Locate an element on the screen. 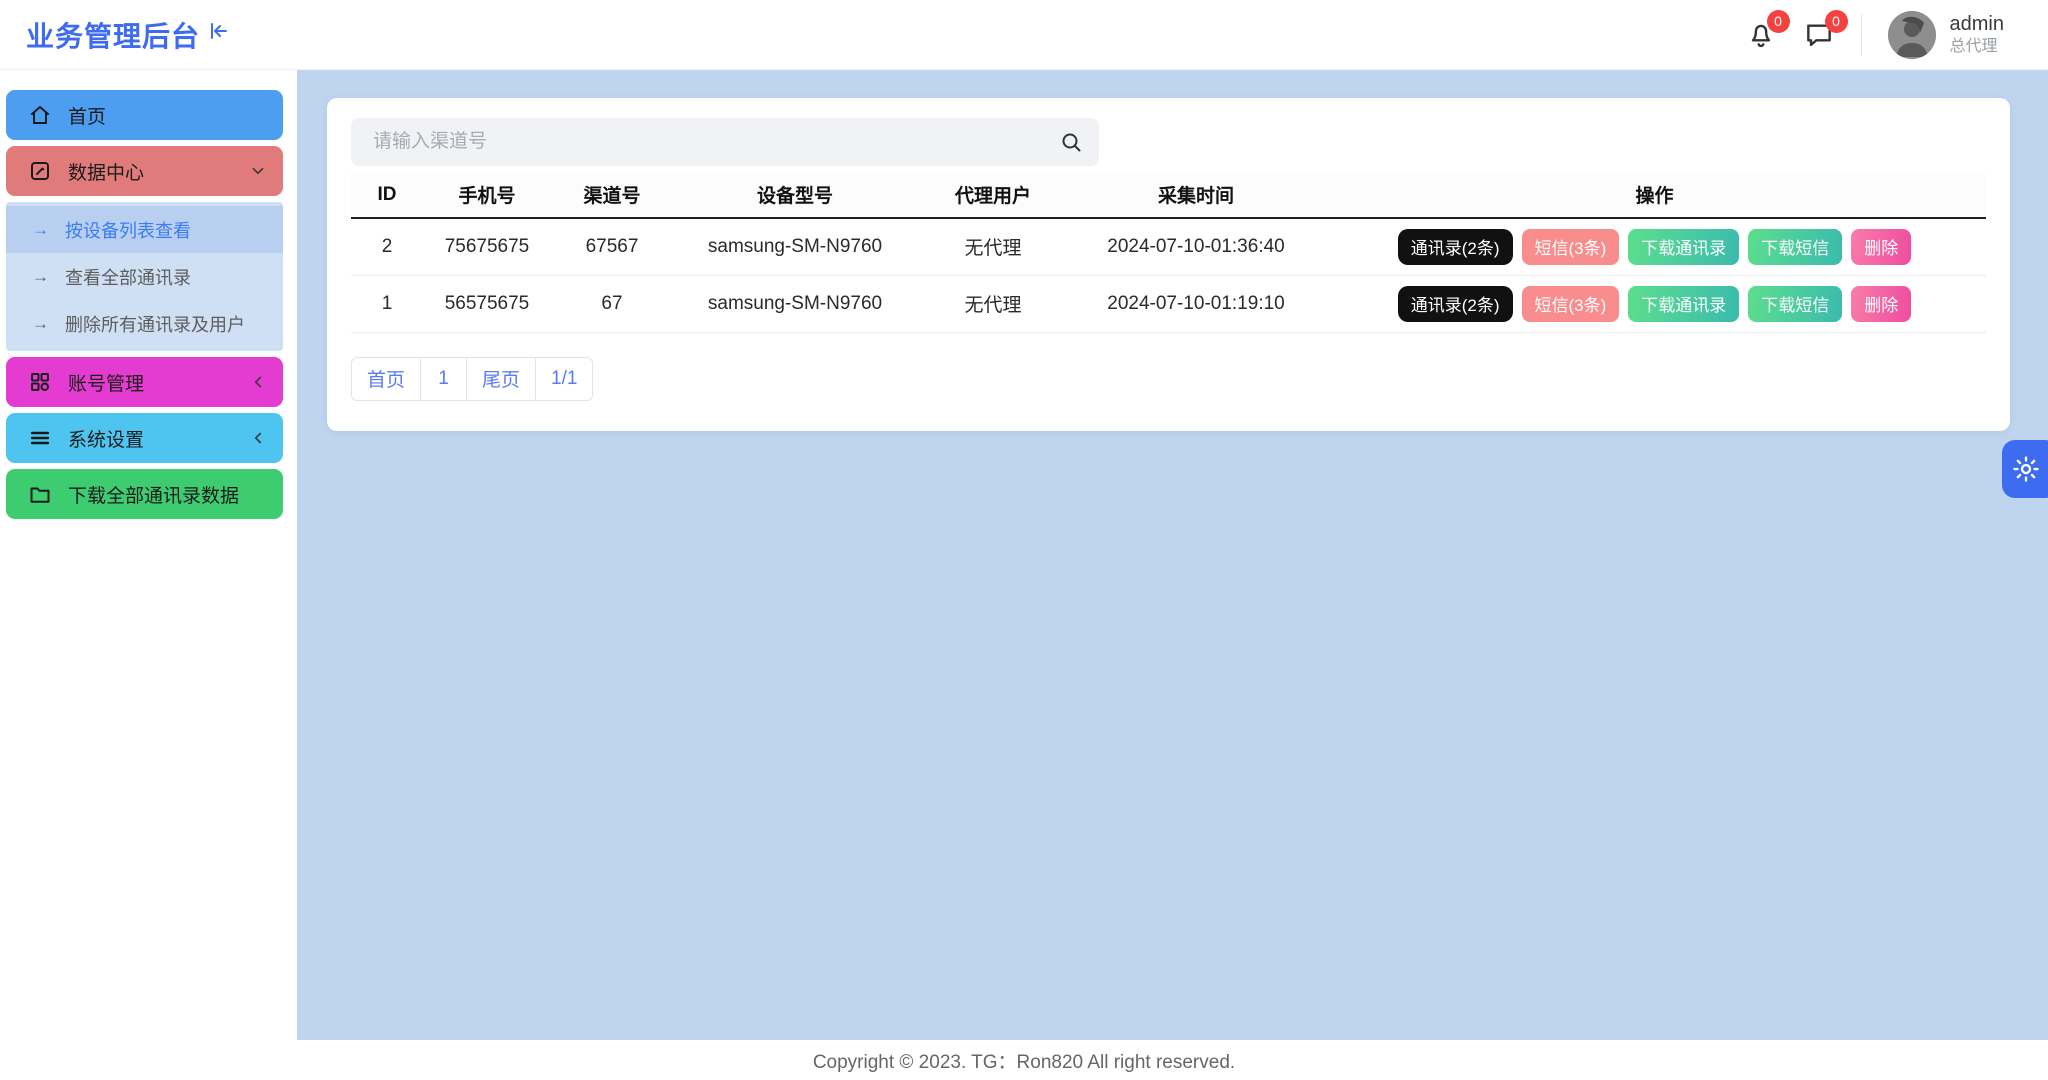  sidebar-item-label: 系统设置 is located at coordinates (106, 440).